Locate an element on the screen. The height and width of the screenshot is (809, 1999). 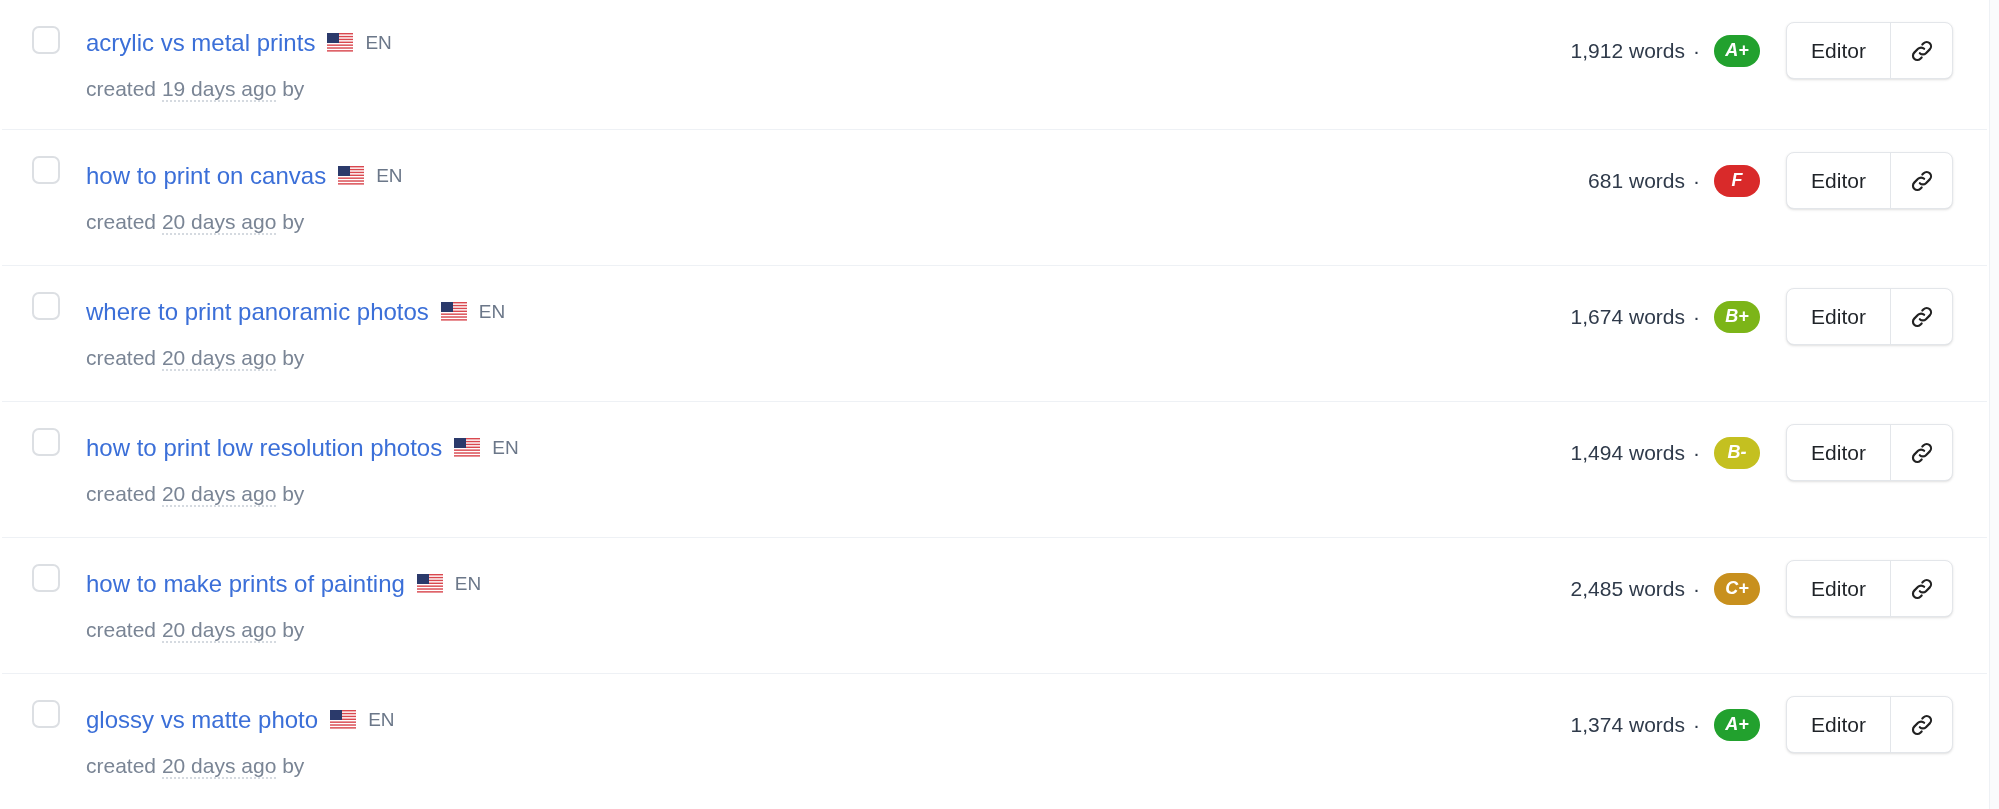
word-count: 1,494 words is located at coordinates (1627, 452).